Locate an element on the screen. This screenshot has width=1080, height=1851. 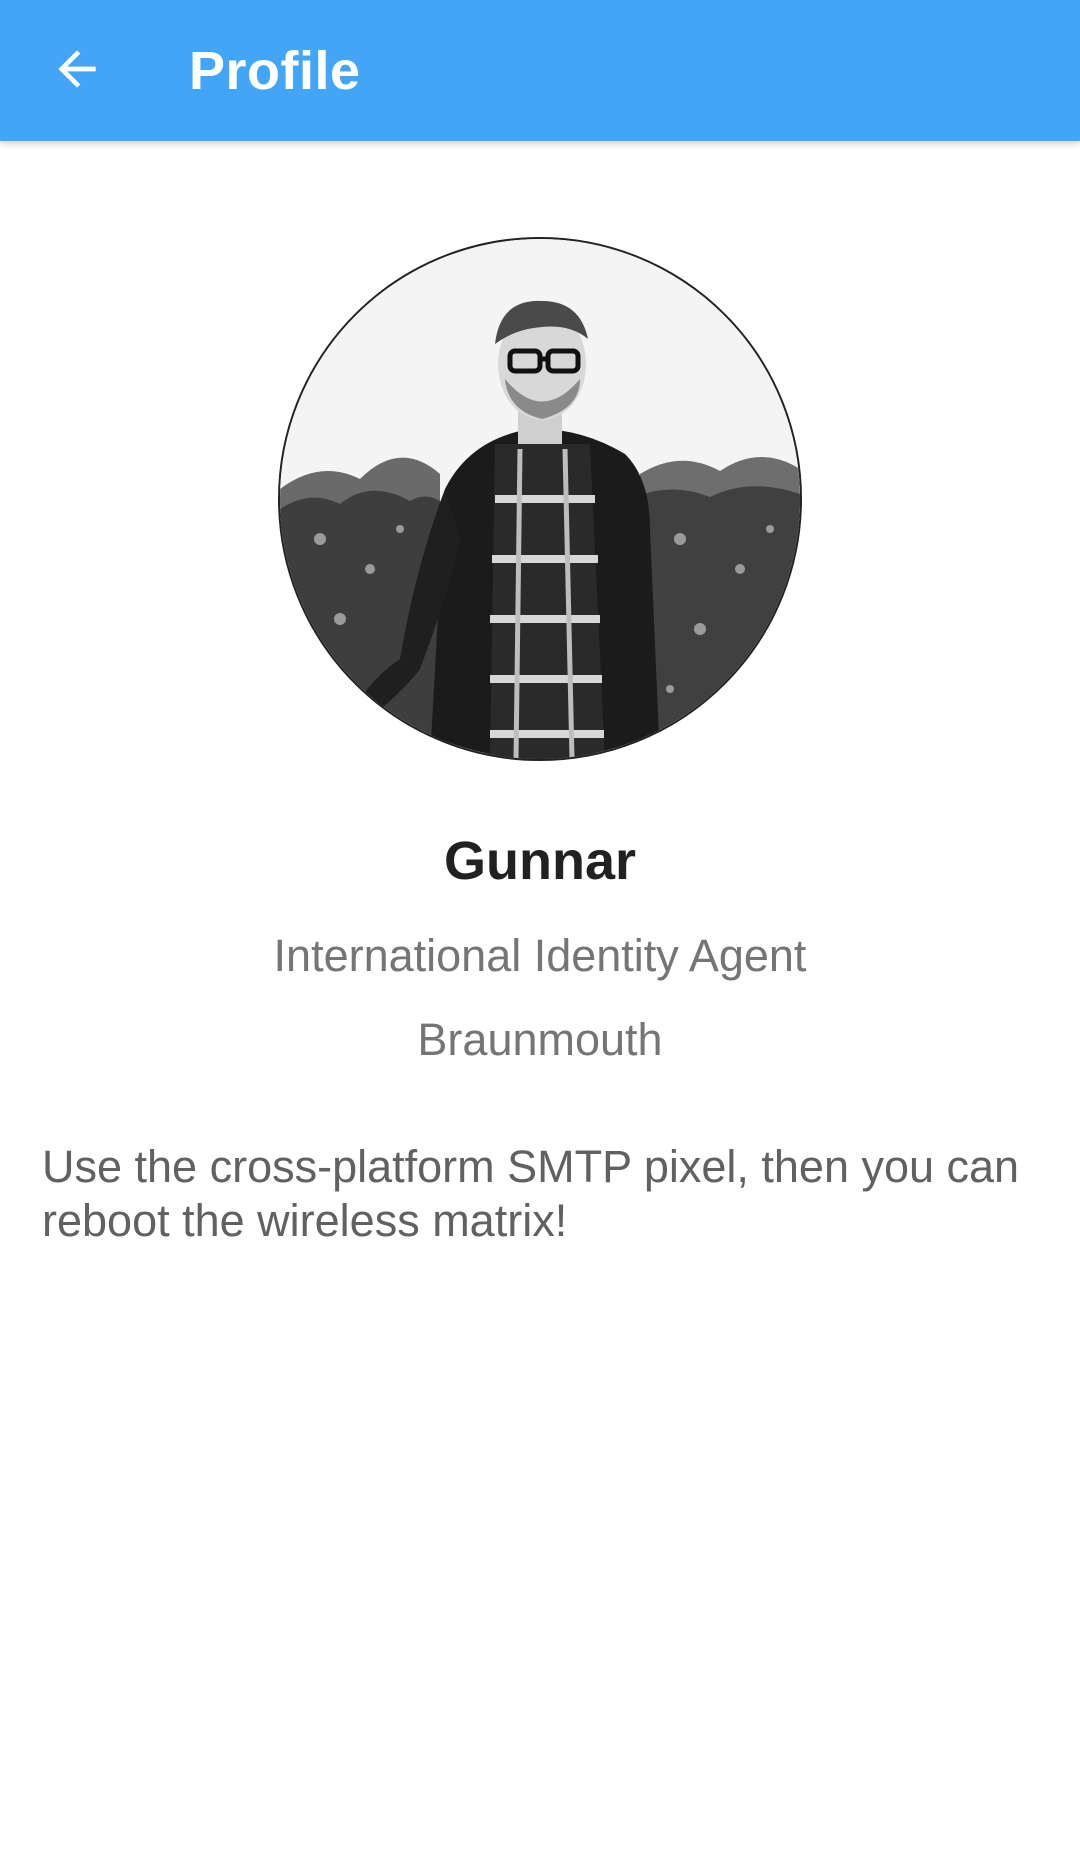
avatar-photo-icon is located at coordinates (540, 499).